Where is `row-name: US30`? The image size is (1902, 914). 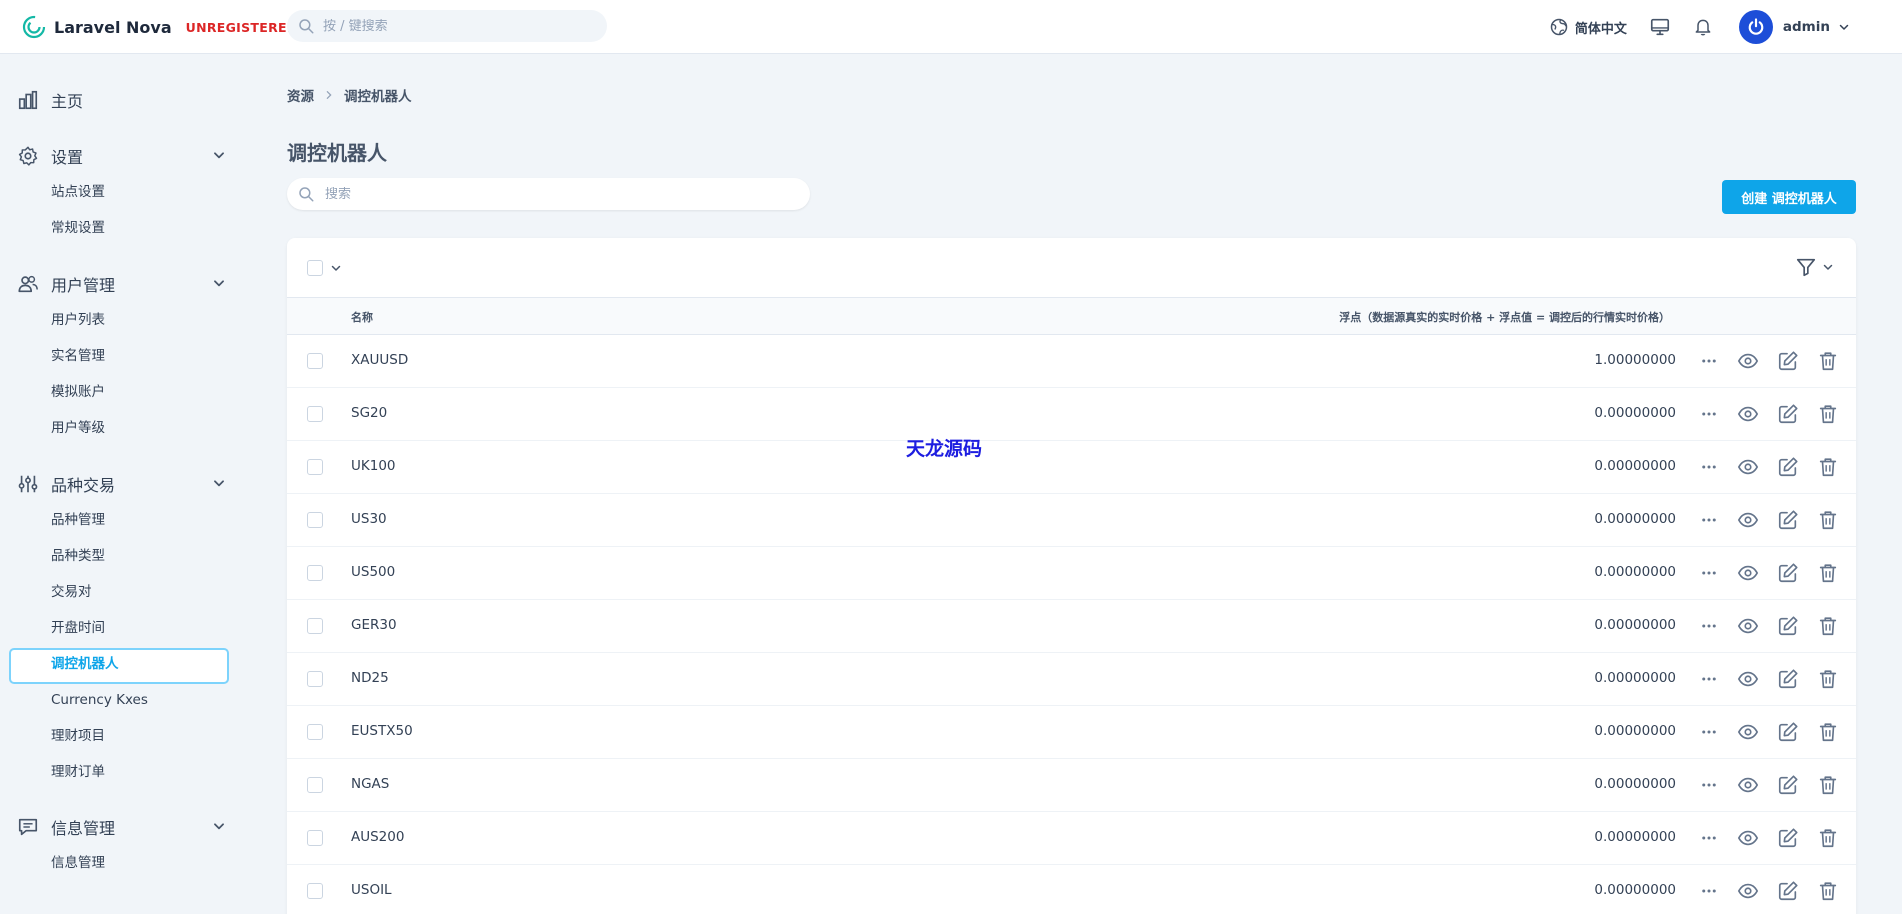 row-name: US30 is located at coordinates (369, 519).